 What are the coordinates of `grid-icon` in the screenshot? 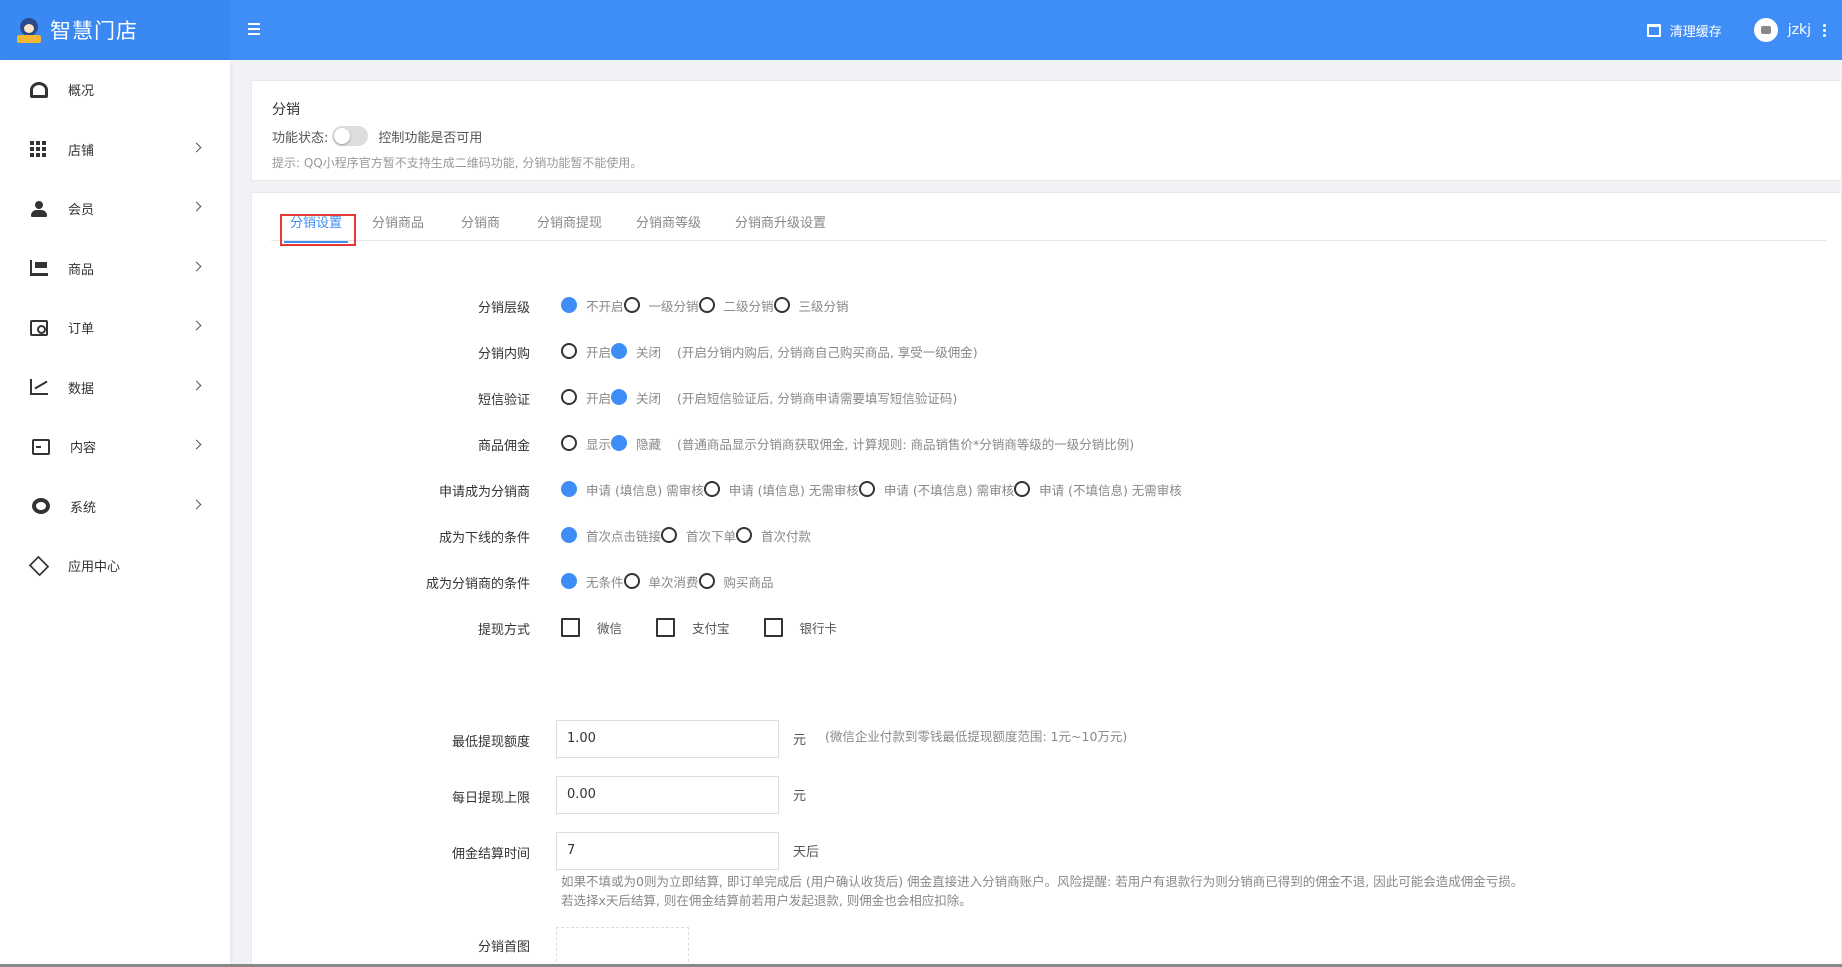 It's located at (39, 149).